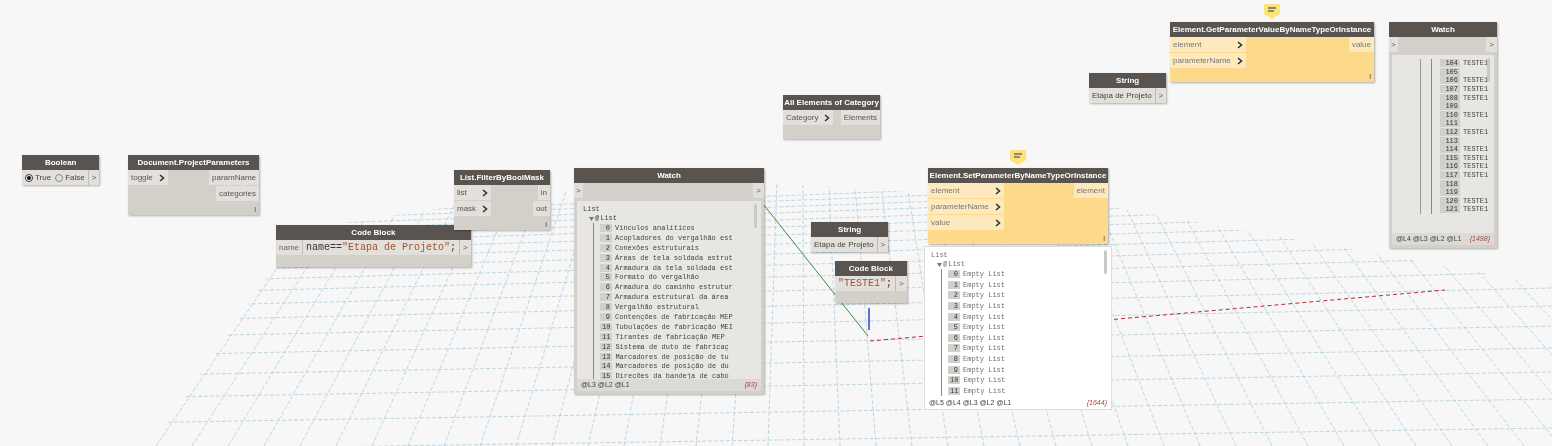  Describe the element at coordinates (473, 208) in the screenshot. I see `input-port: mask` at that location.